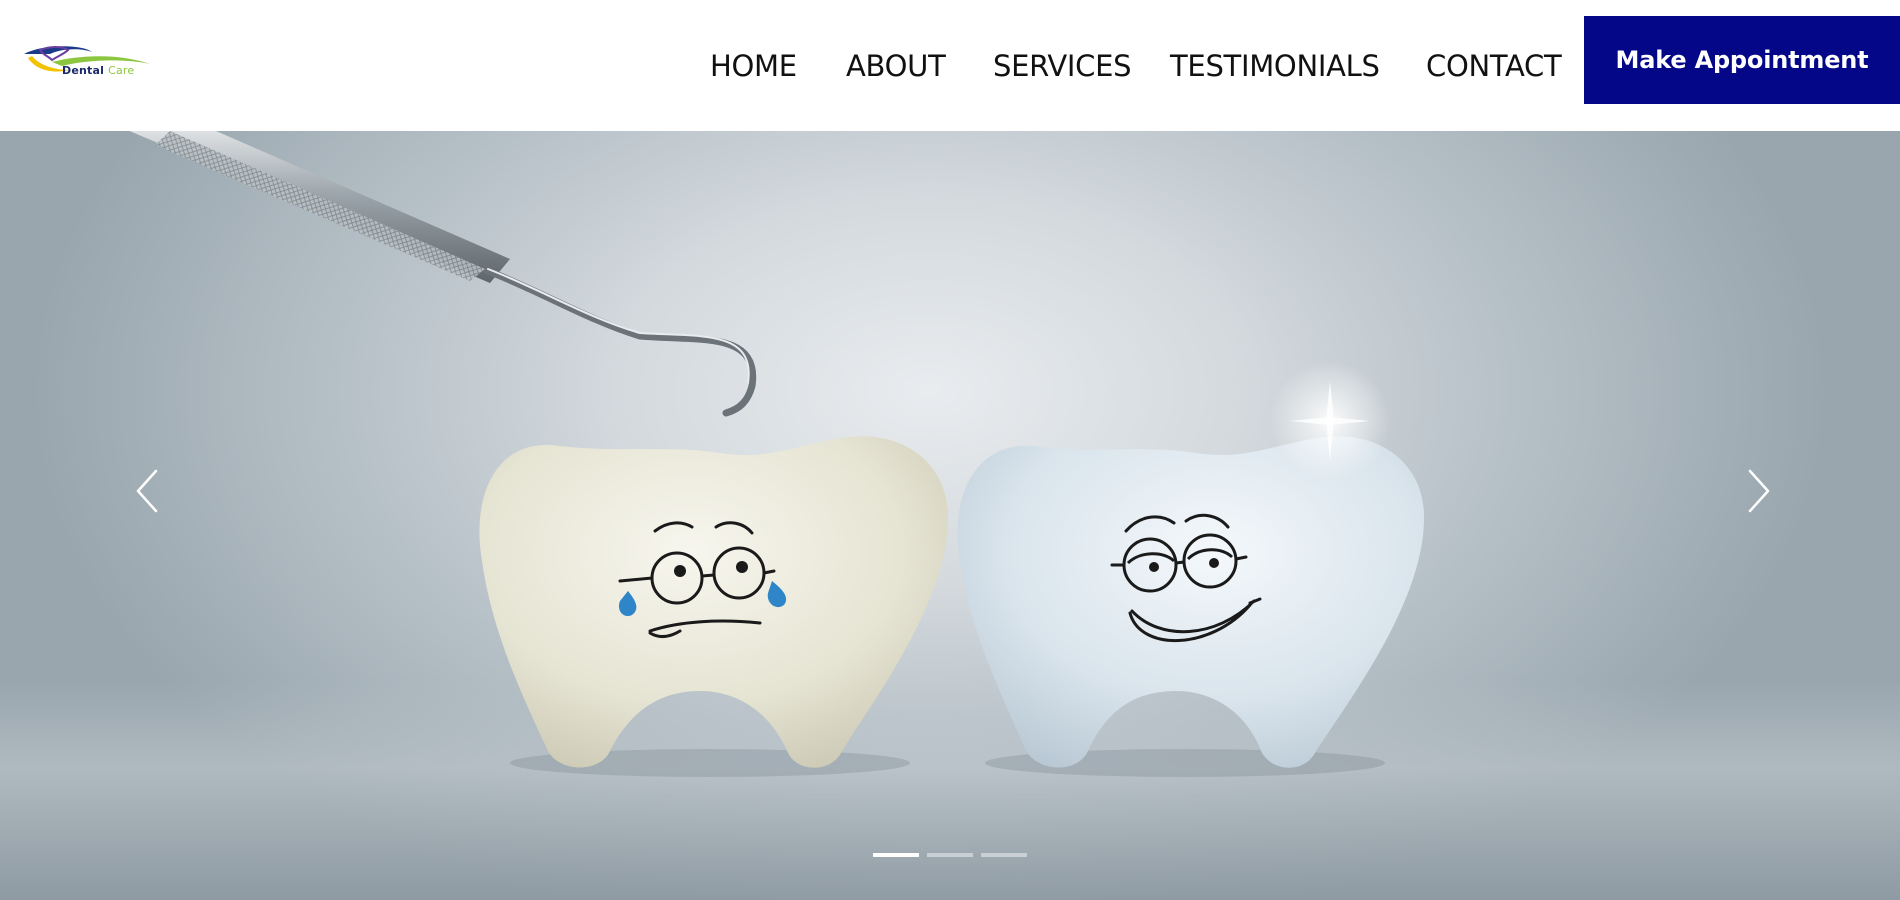  Describe the element at coordinates (1742, 60) in the screenshot. I see `make-appointment-button: Make Appointment` at that location.